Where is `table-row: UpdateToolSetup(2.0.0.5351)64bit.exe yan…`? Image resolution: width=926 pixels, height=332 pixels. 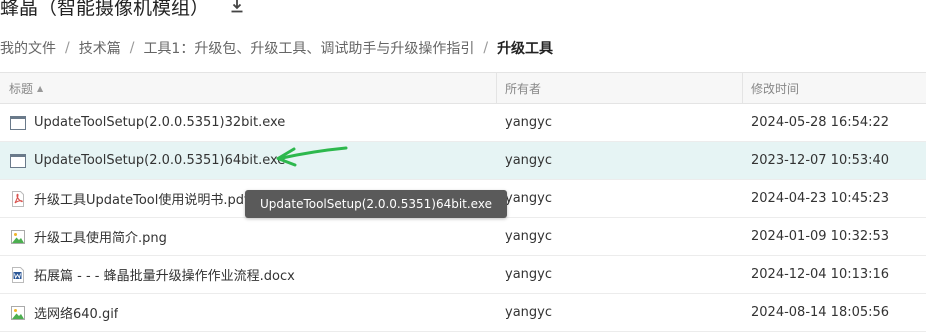
table-row: UpdateToolSetup(2.0.0.5351)64bit.exe yan… is located at coordinates (463, 161).